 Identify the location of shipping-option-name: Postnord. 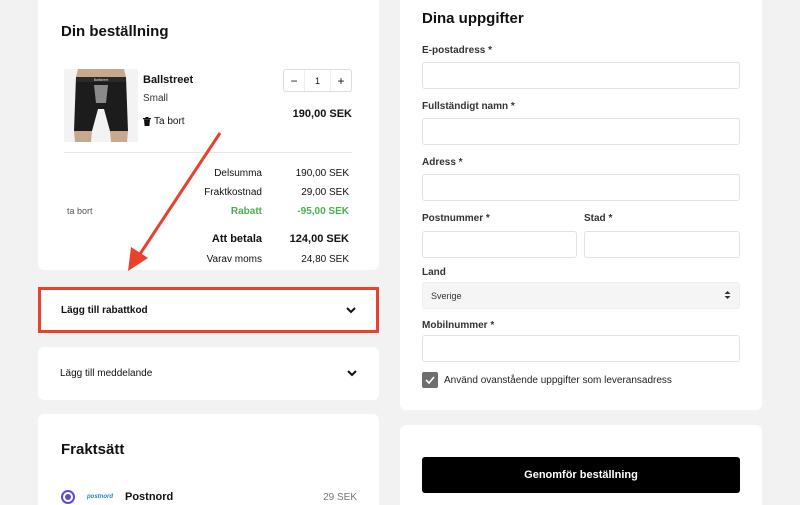
(149, 497).